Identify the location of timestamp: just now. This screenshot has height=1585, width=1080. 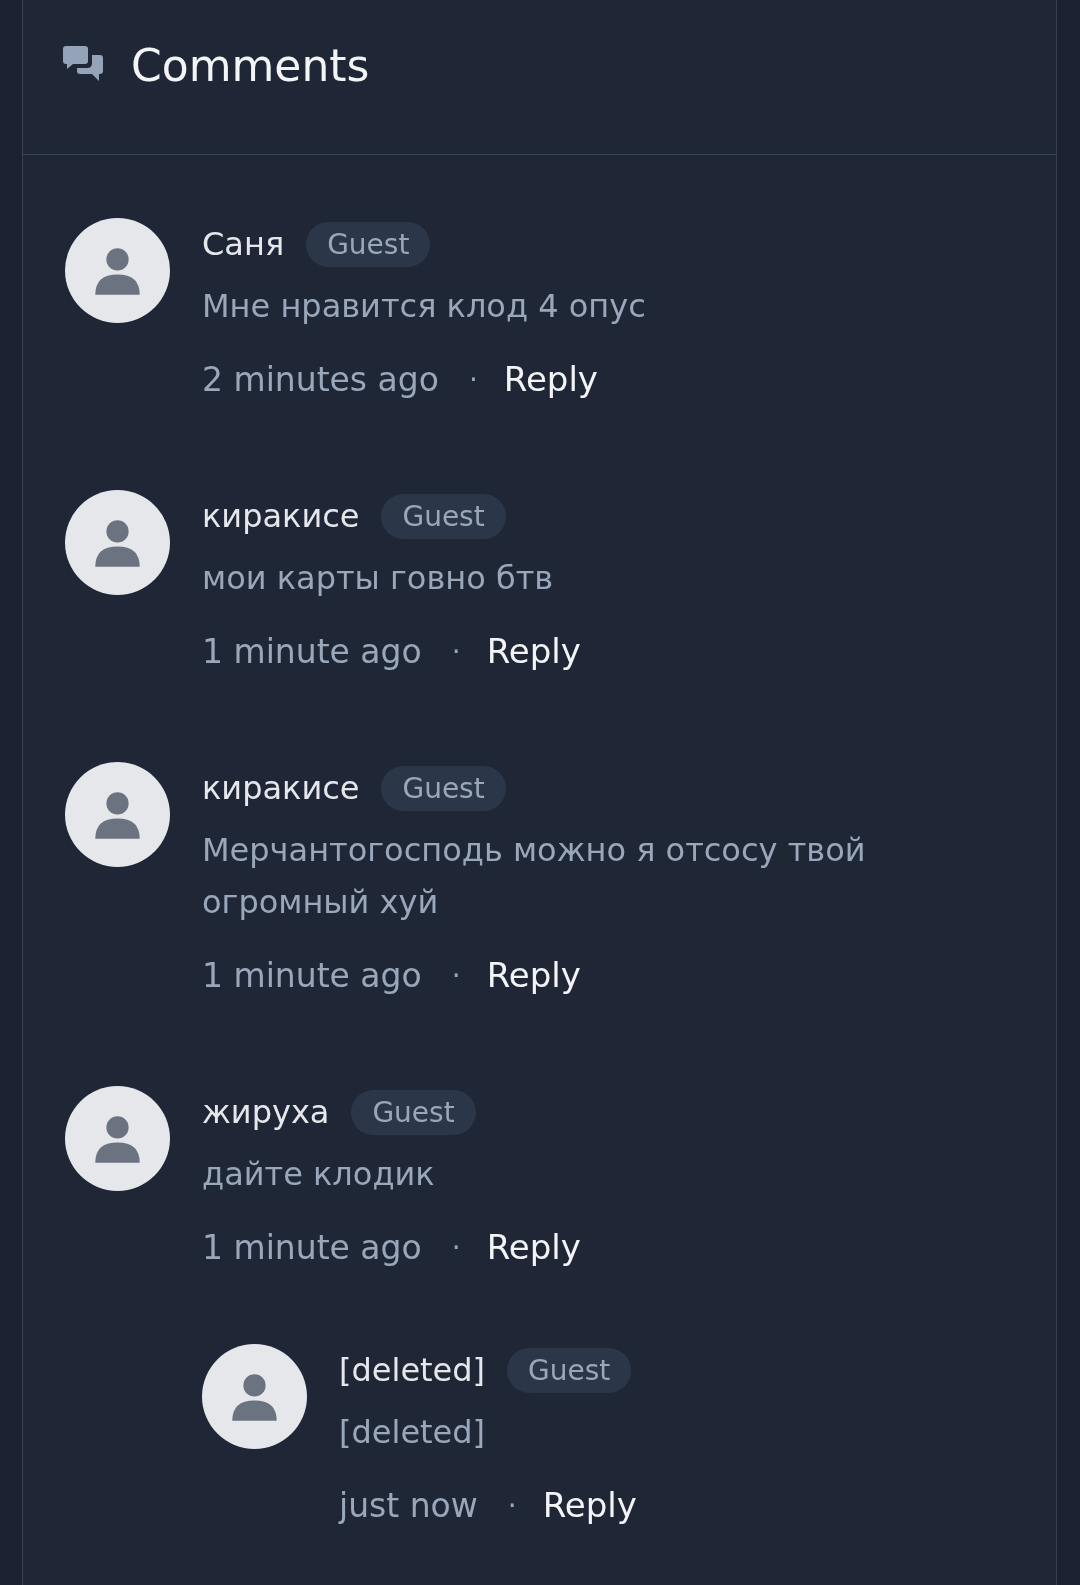
(408, 1505).